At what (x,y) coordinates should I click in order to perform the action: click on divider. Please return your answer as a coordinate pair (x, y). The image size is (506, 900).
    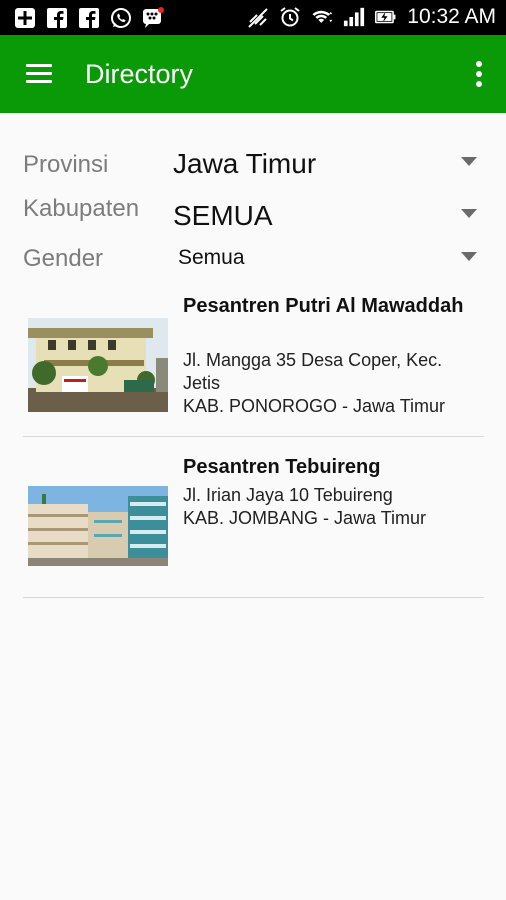
    Looking at the image, I should click on (253, 597).